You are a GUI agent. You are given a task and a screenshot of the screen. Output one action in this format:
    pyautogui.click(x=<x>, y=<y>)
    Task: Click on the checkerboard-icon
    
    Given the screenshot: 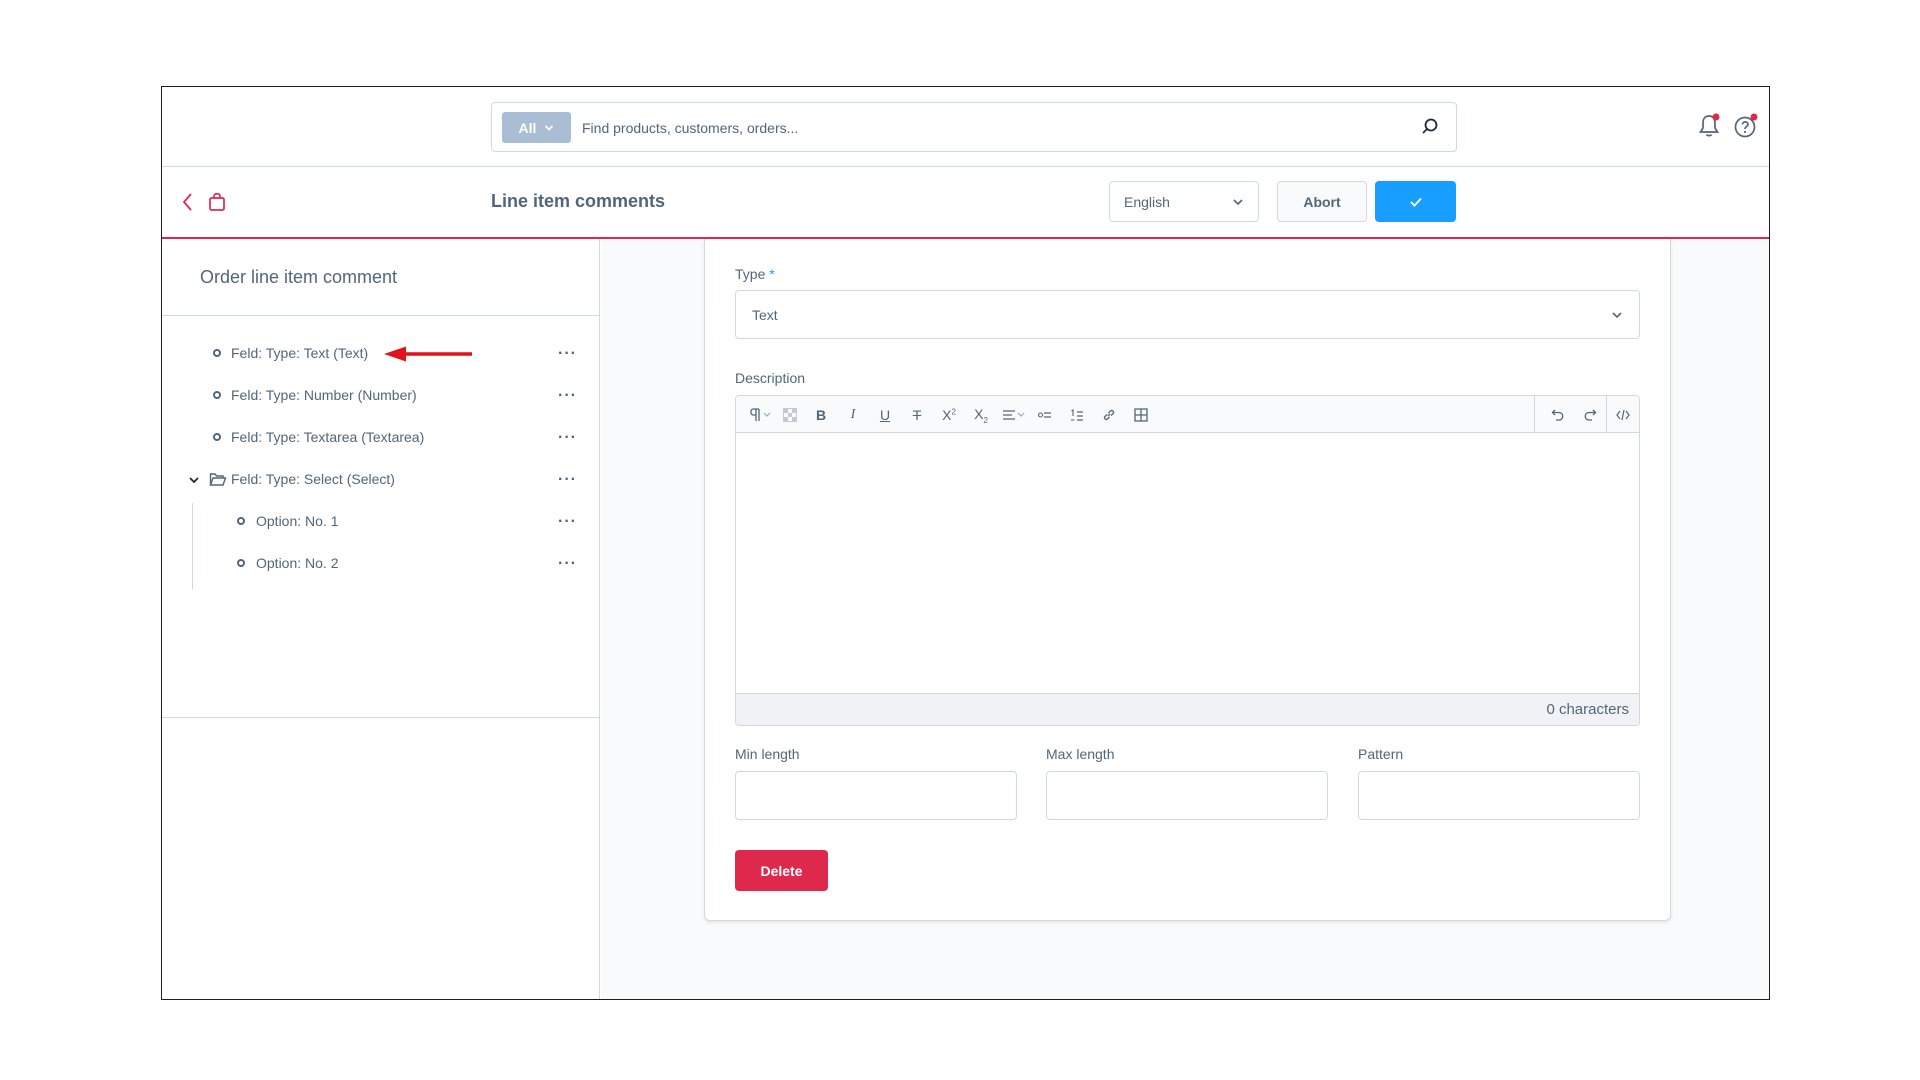 What is the action you would take?
    pyautogui.click(x=790, y=415)
    